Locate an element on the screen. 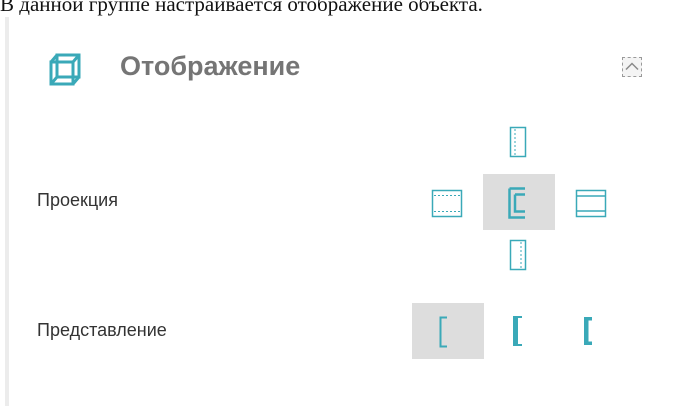 The height and width of the screenshot is (406, 690). projection-label: Проекция is located at coordinates (77, 200).